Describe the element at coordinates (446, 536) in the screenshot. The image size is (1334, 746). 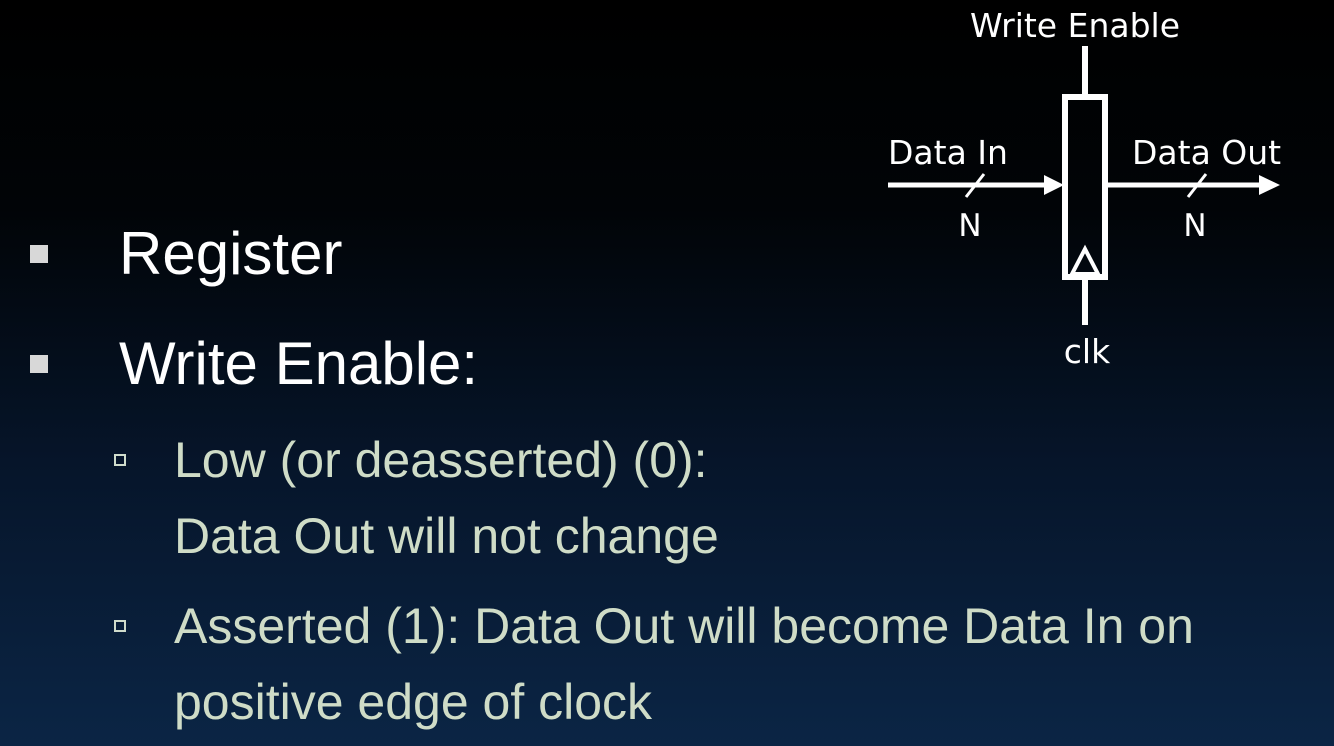
I see `sub-bullet-low-line2: Data Out will not change` at that location.